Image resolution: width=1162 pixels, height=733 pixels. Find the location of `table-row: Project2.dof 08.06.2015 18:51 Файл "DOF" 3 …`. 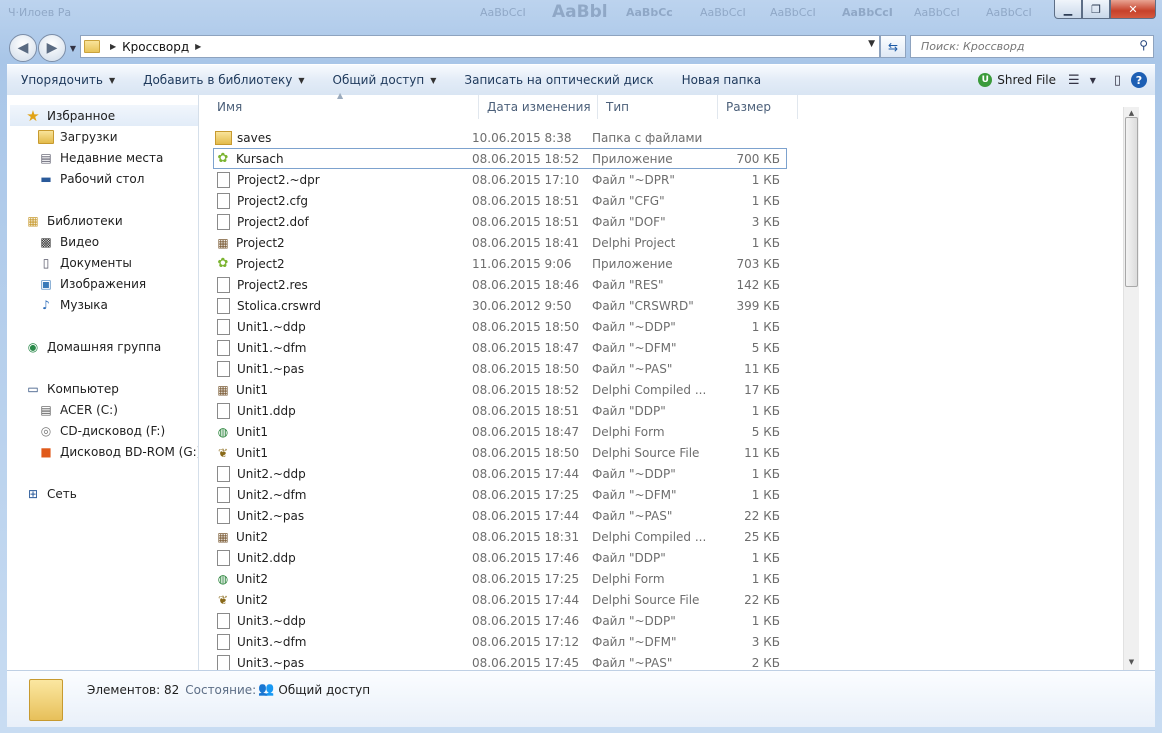

table-row: Project2.dof 08.06.2015 18:51 Файл "DOF" 3 … is located at coordinates (673, 221).